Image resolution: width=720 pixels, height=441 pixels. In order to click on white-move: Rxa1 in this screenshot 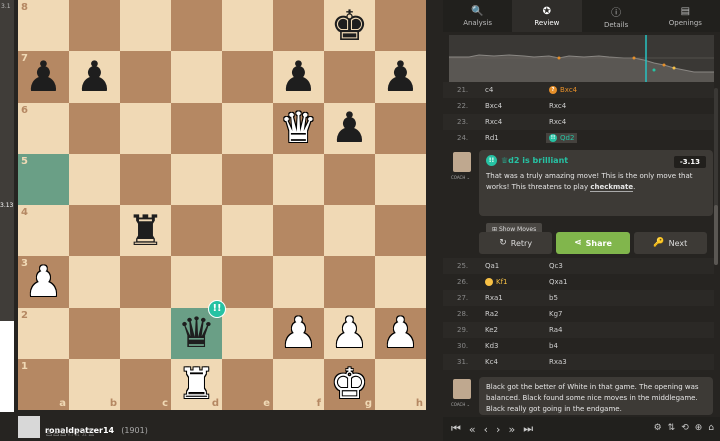, I will do `click(517, 298)`.